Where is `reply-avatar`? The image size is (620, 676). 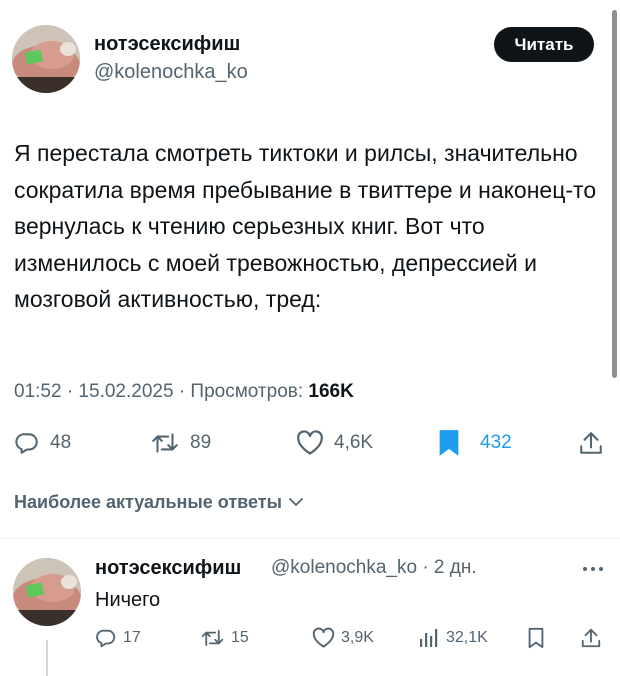
reply-avatar is located at coordinates (47, 592).